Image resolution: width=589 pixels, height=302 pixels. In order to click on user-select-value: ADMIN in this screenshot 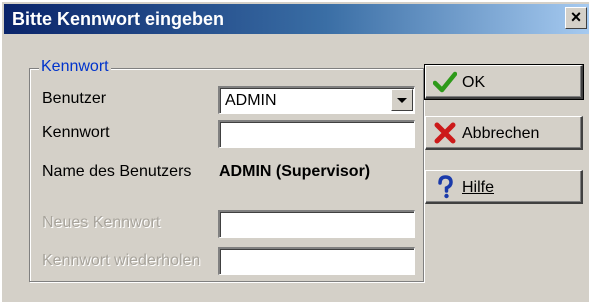, I will do `click(251, 100)`.